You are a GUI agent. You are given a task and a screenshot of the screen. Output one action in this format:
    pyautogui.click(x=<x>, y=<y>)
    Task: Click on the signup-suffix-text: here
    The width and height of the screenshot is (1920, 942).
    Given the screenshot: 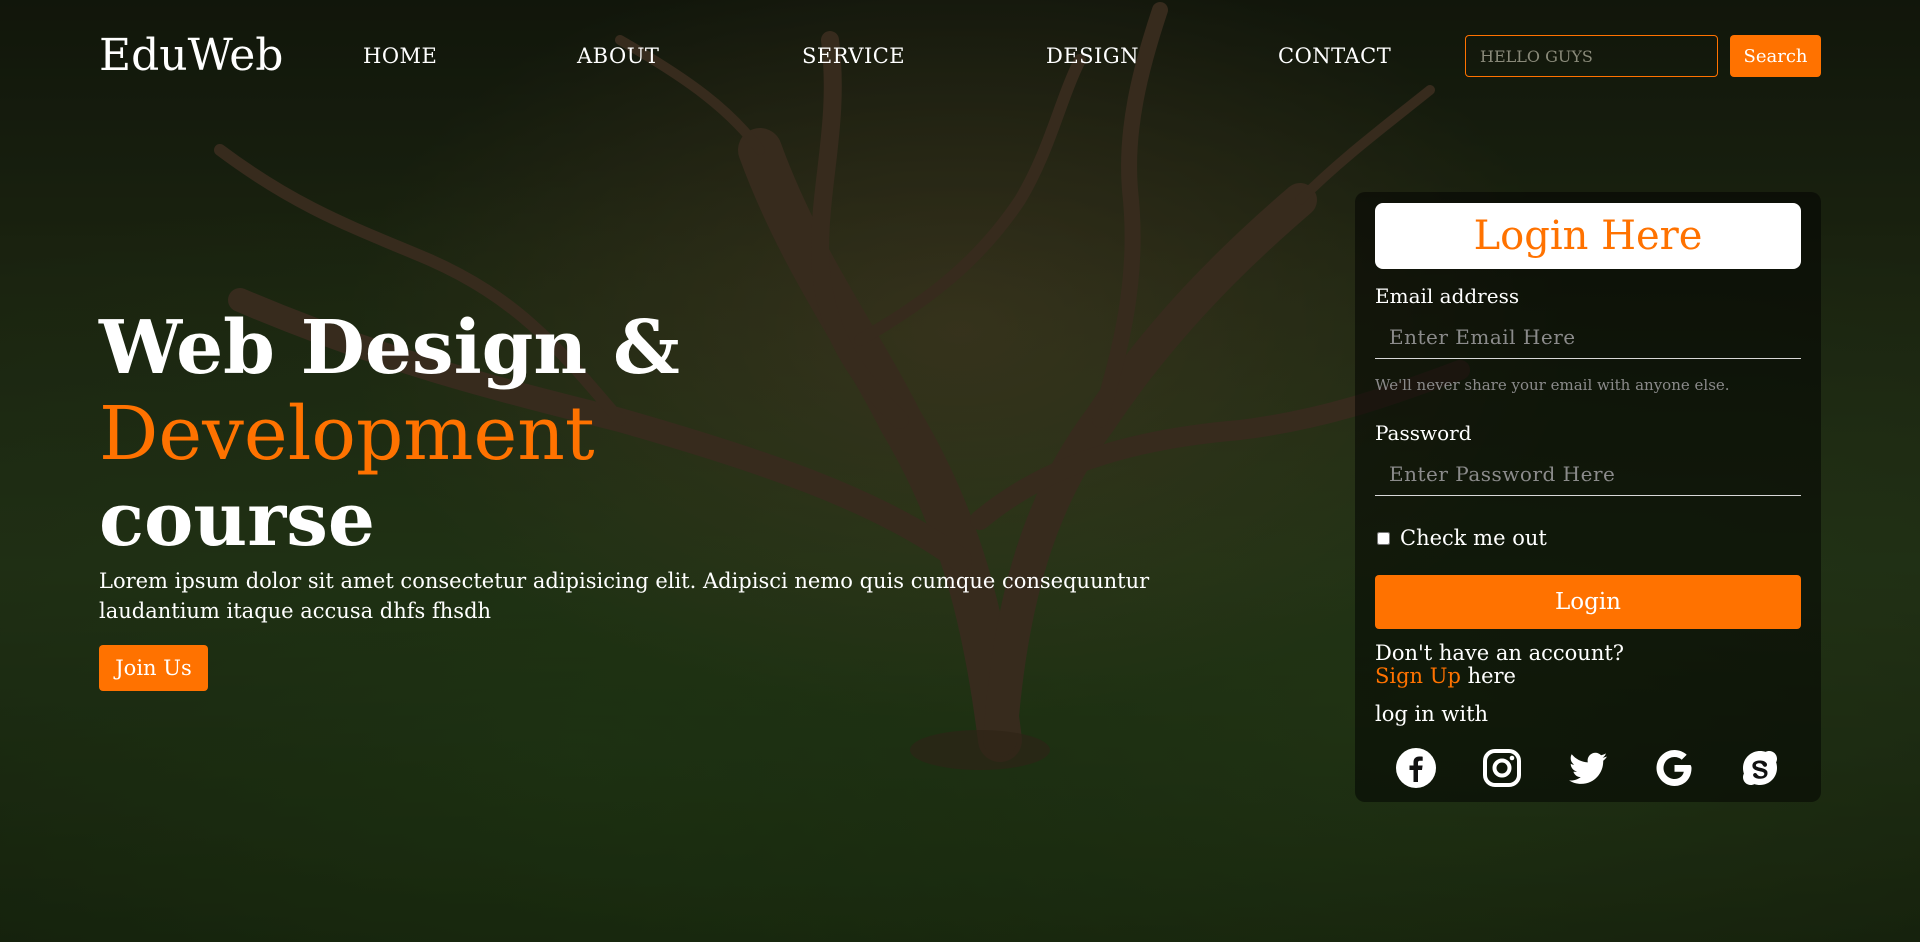 What is the action you would take?
    pyautogui.click(x=1488, y=676)
    